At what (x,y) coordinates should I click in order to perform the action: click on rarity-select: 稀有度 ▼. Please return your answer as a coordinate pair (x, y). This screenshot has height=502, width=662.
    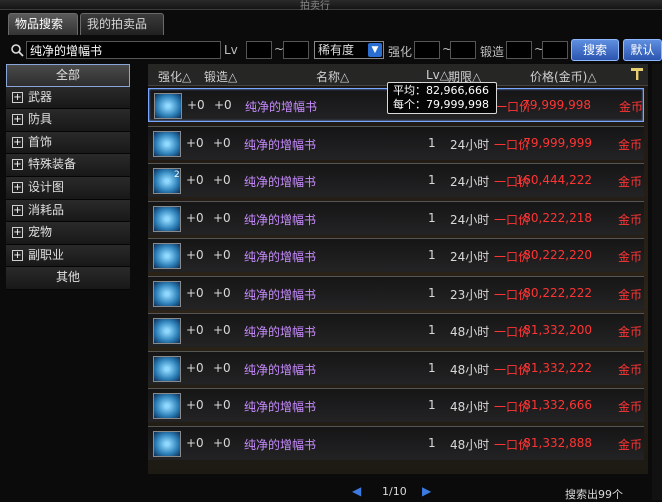
    Looking at the image, I should click on (349, 50).